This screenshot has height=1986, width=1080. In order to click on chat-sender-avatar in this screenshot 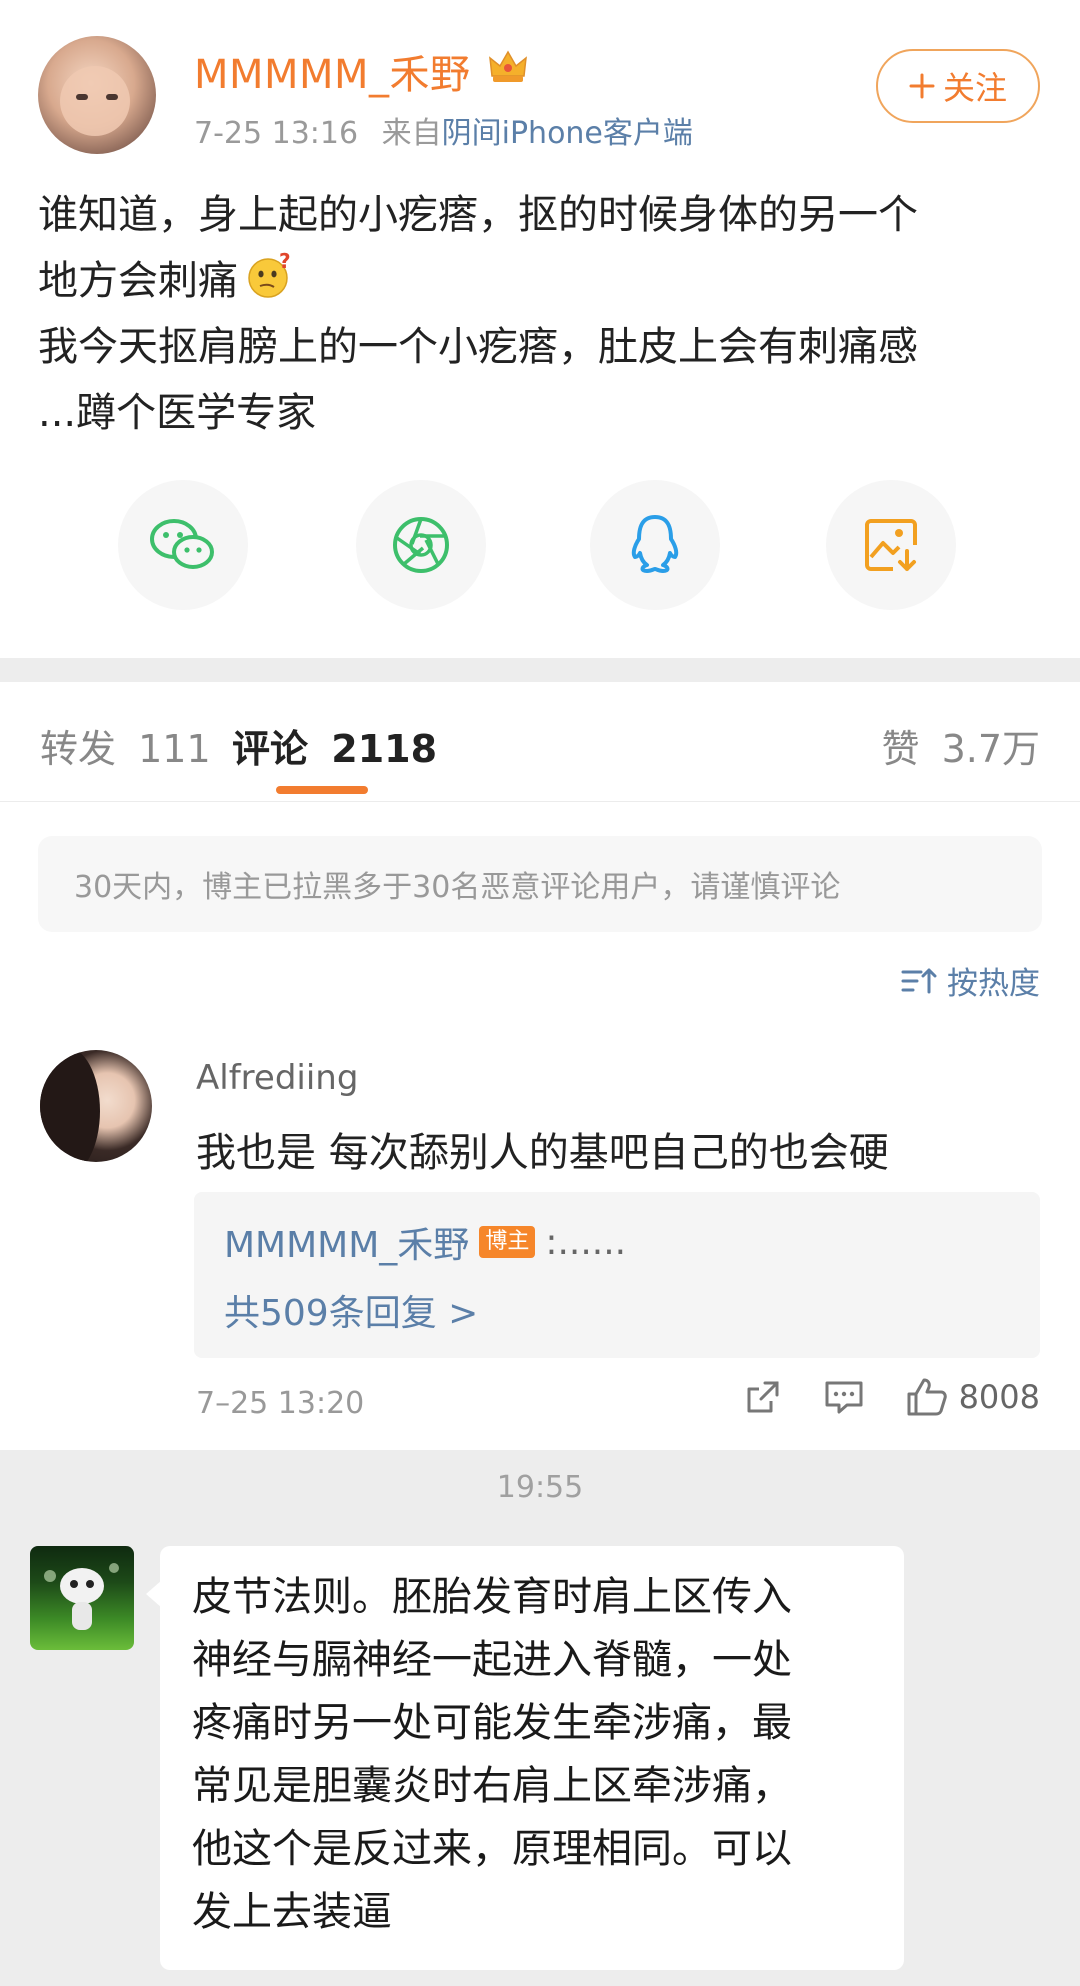, I will do `click(82, 1598)`.